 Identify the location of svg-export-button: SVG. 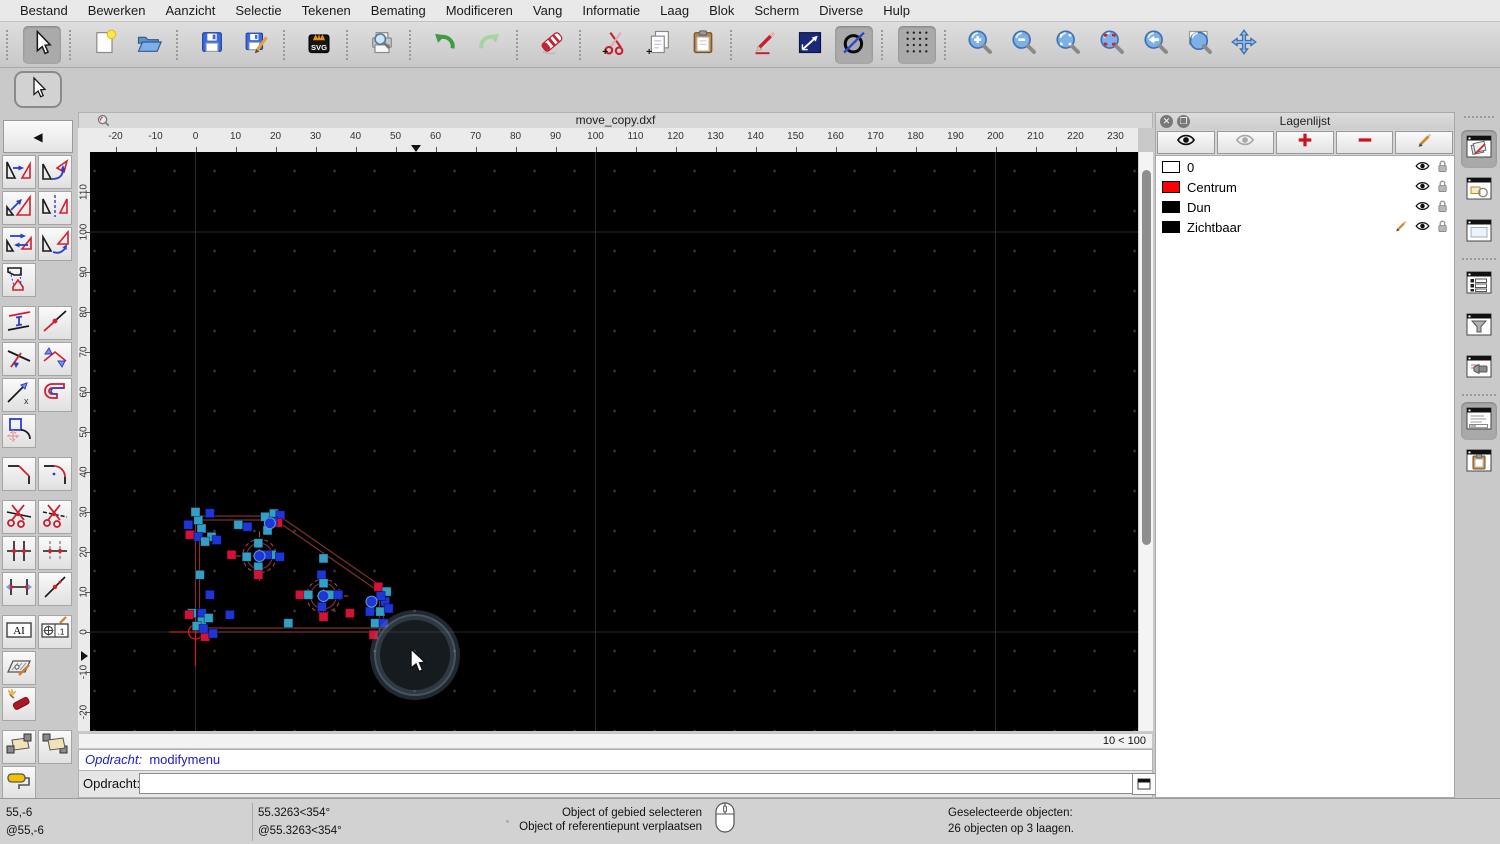
(319, 45).